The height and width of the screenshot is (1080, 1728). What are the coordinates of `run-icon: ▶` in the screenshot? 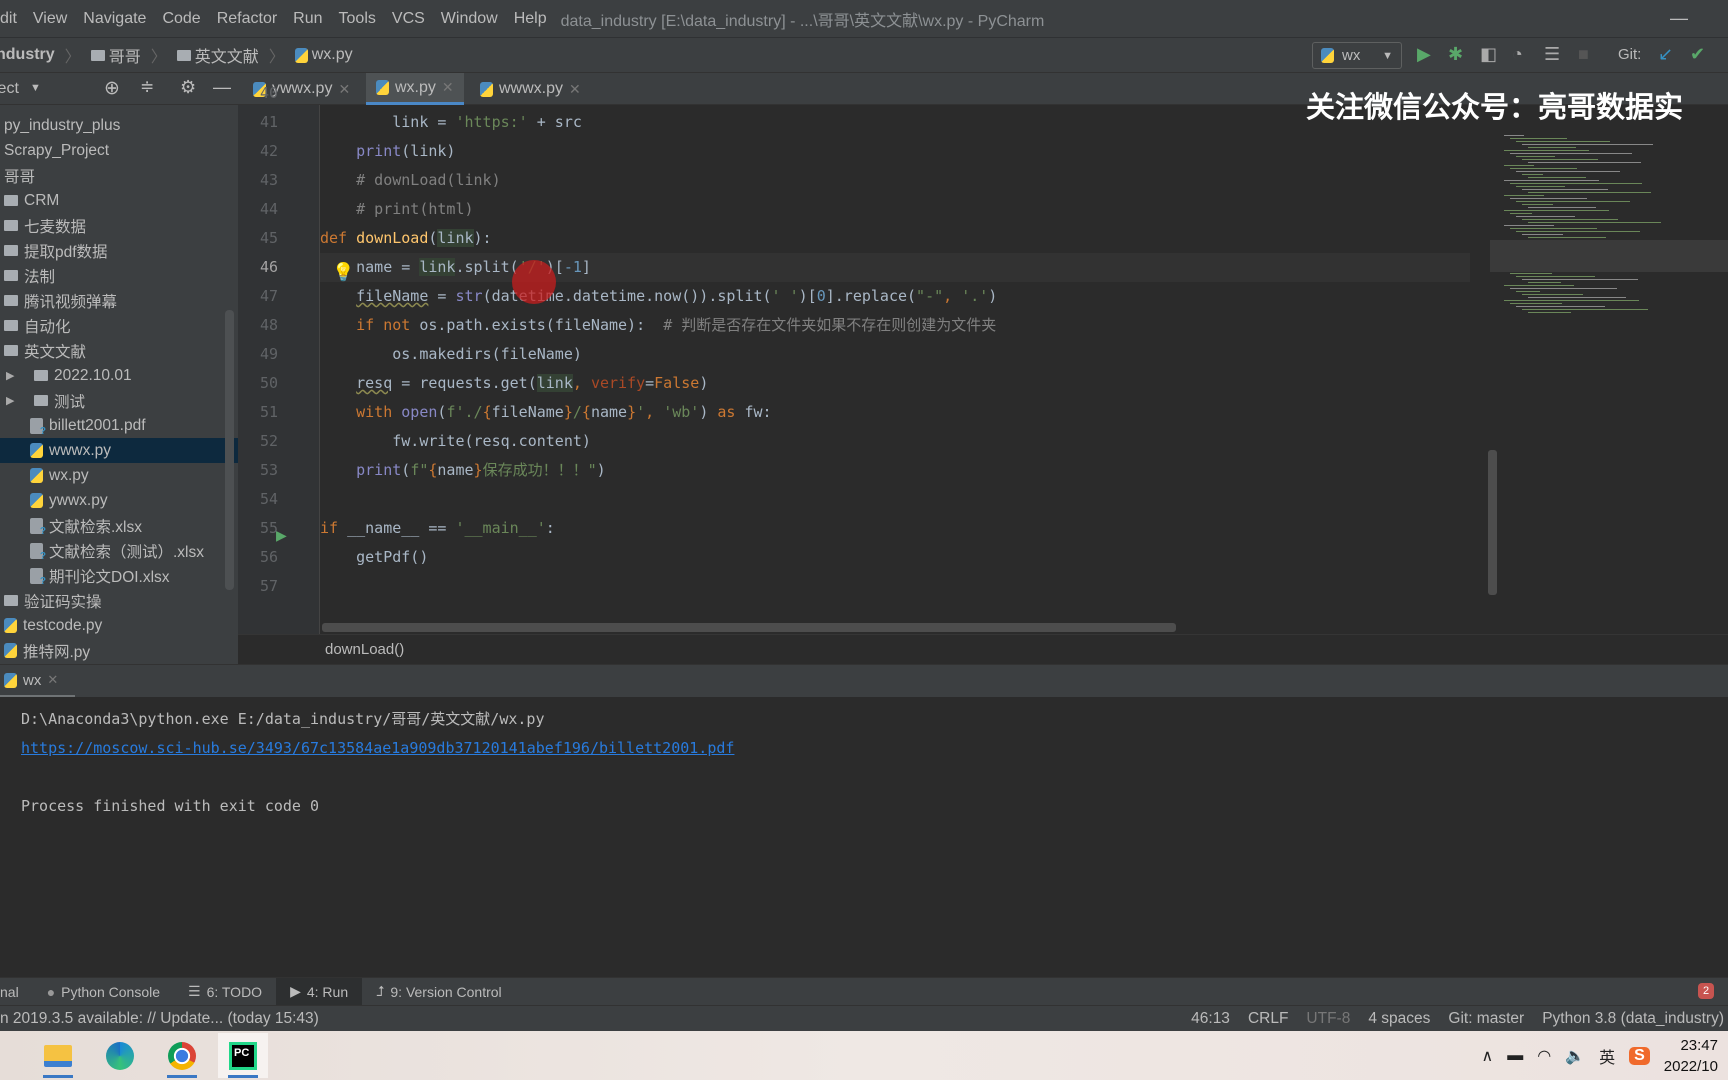 It's located at (1424, 54).